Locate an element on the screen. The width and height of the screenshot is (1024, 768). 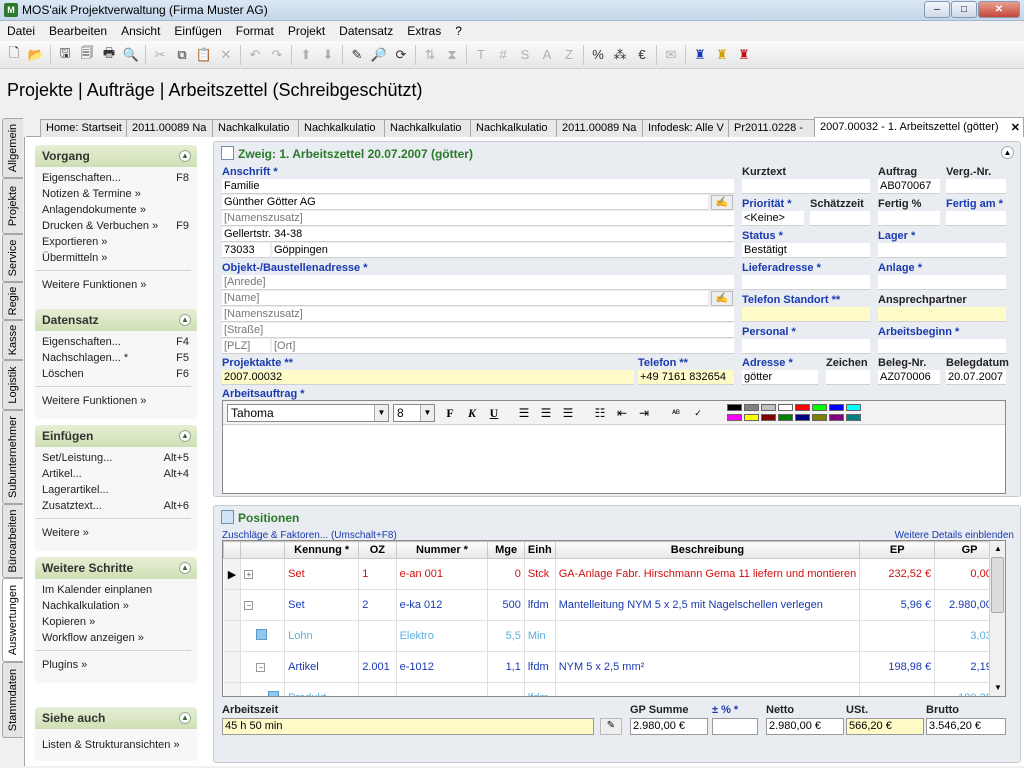
doc-tab-active: 2007.00032 - 1. Arbeitszettel (götter) ✕ is located at coordinates (919, 127).